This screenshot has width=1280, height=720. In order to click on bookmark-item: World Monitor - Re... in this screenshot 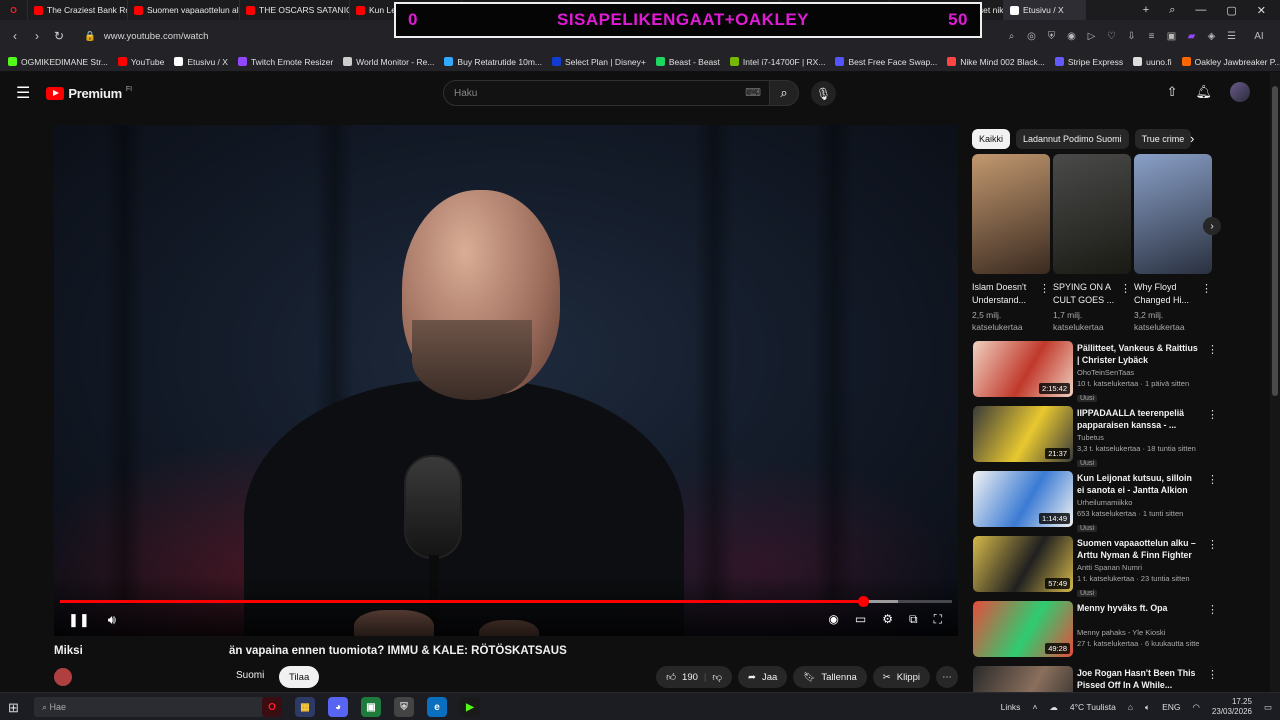, I will do `click(388, 62)`.